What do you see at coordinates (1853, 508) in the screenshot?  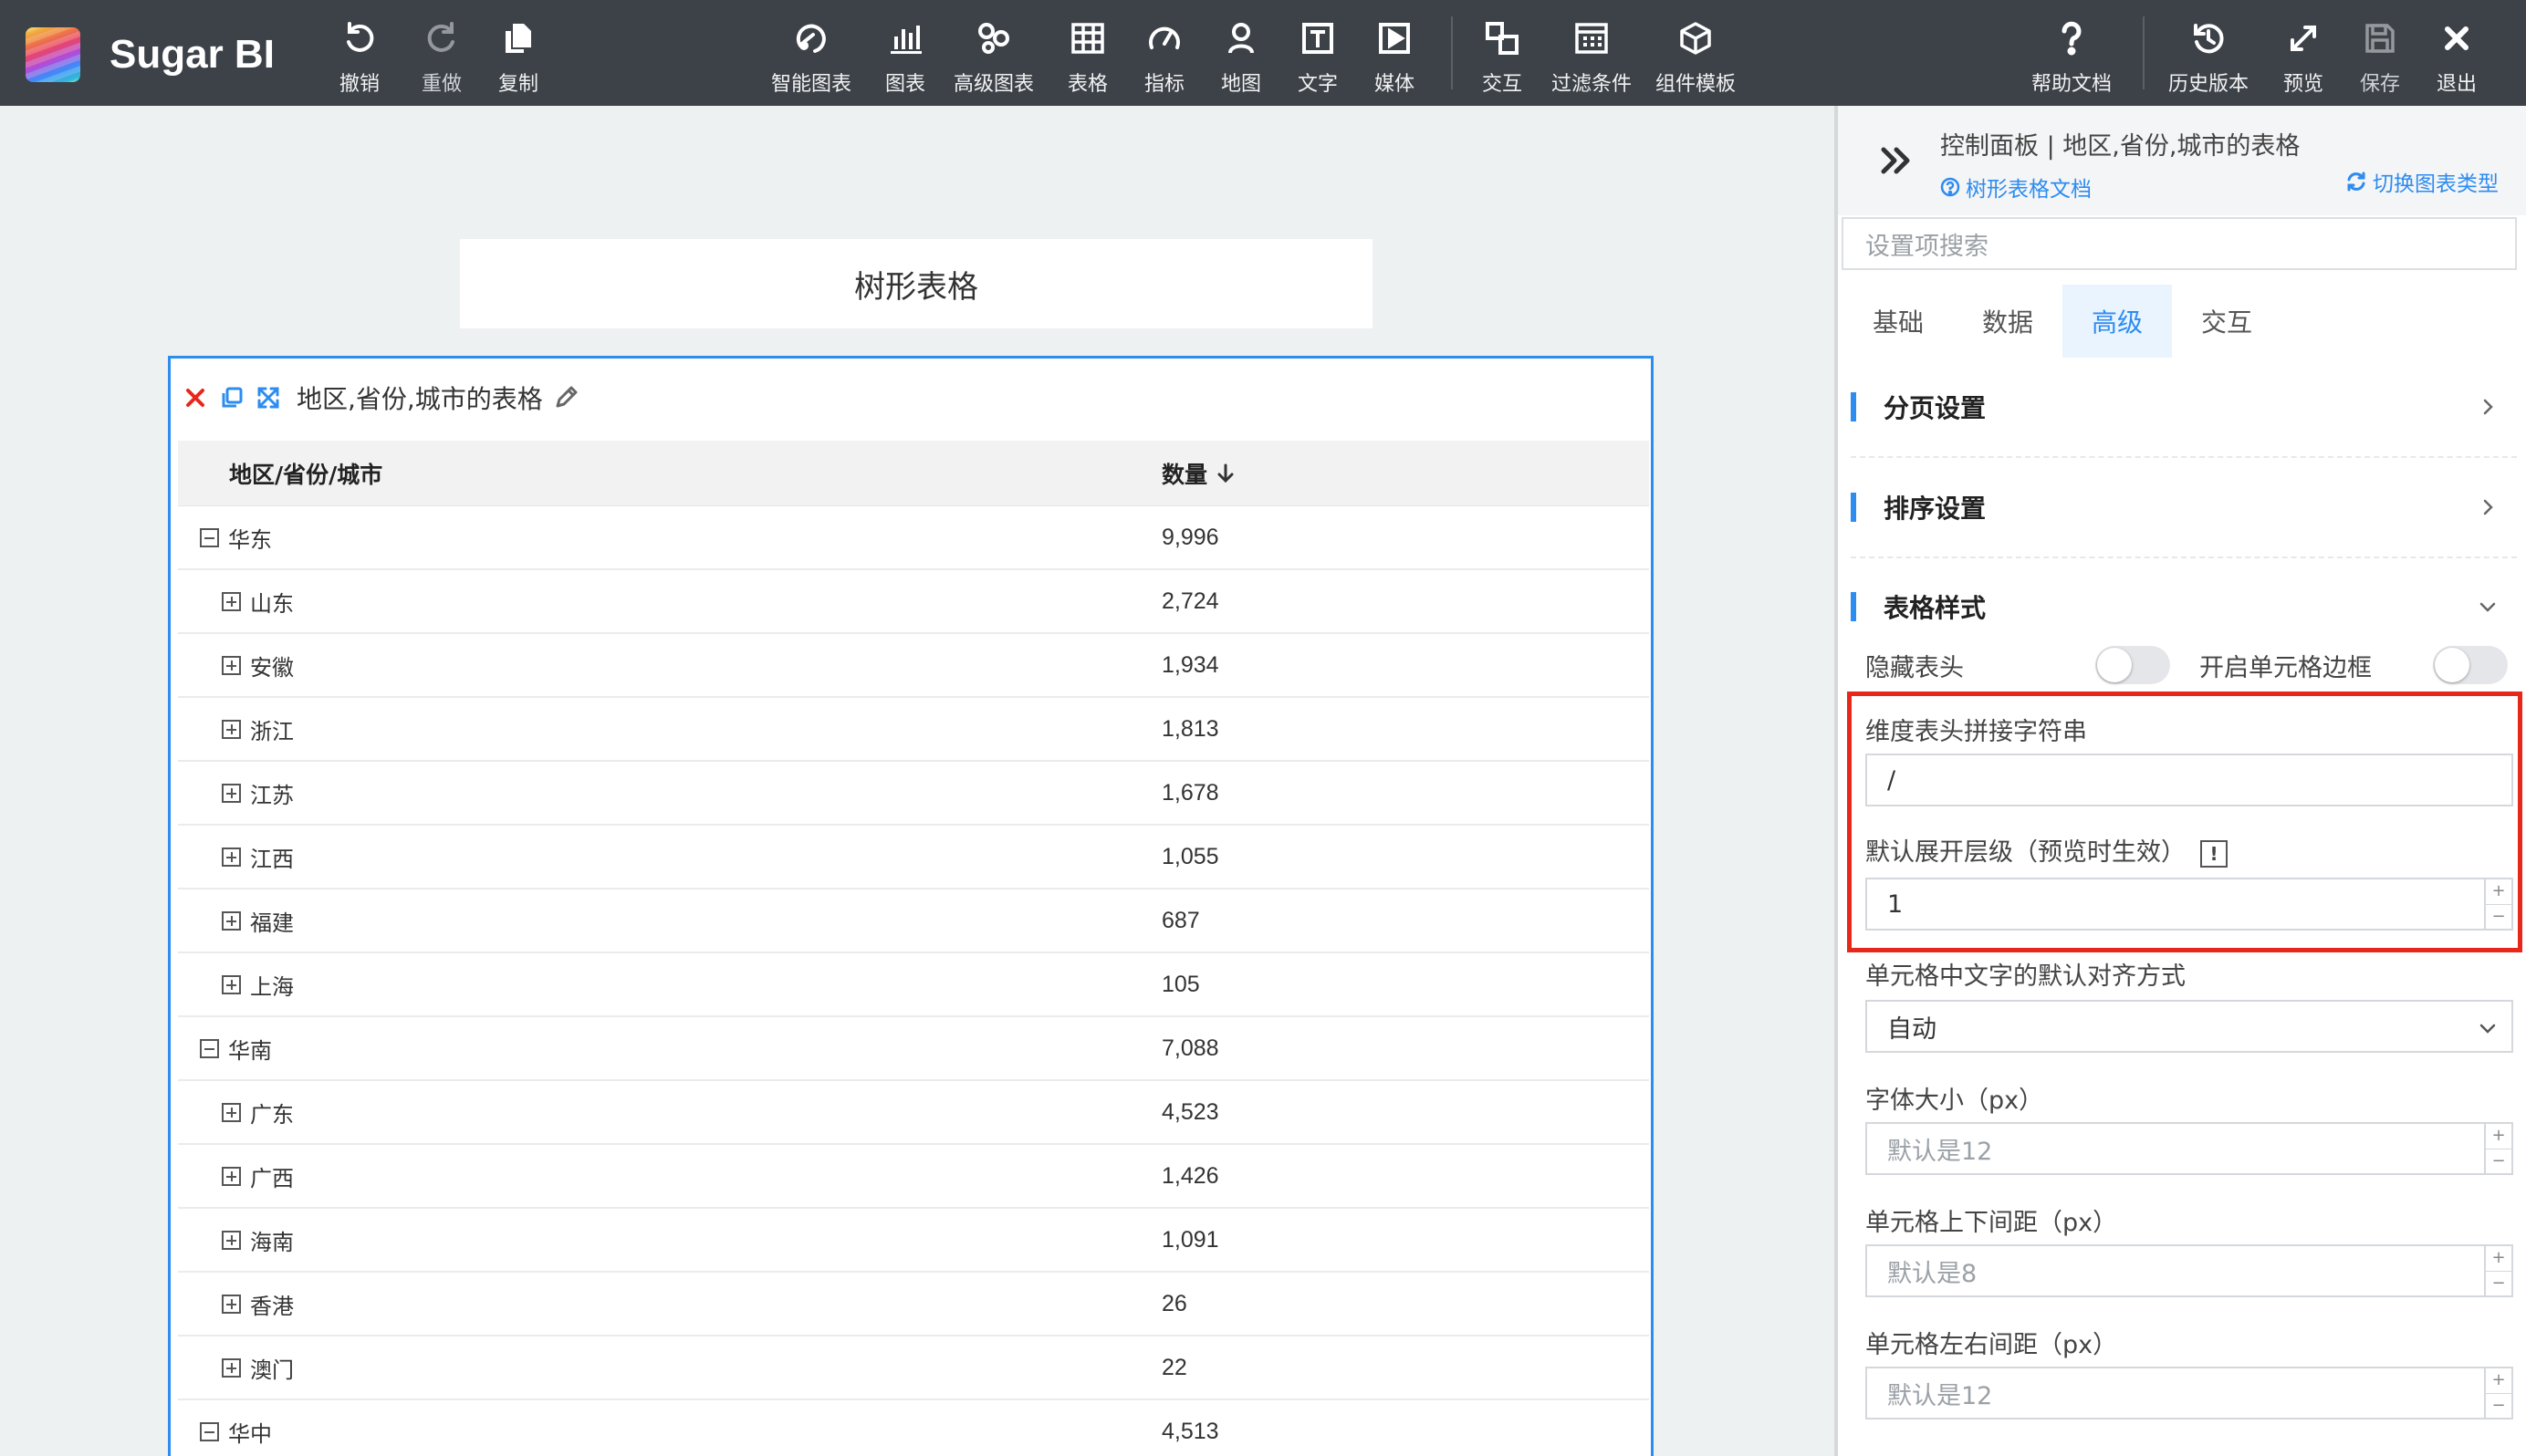 I see `section-marker` at bounding box center [1853, 508].